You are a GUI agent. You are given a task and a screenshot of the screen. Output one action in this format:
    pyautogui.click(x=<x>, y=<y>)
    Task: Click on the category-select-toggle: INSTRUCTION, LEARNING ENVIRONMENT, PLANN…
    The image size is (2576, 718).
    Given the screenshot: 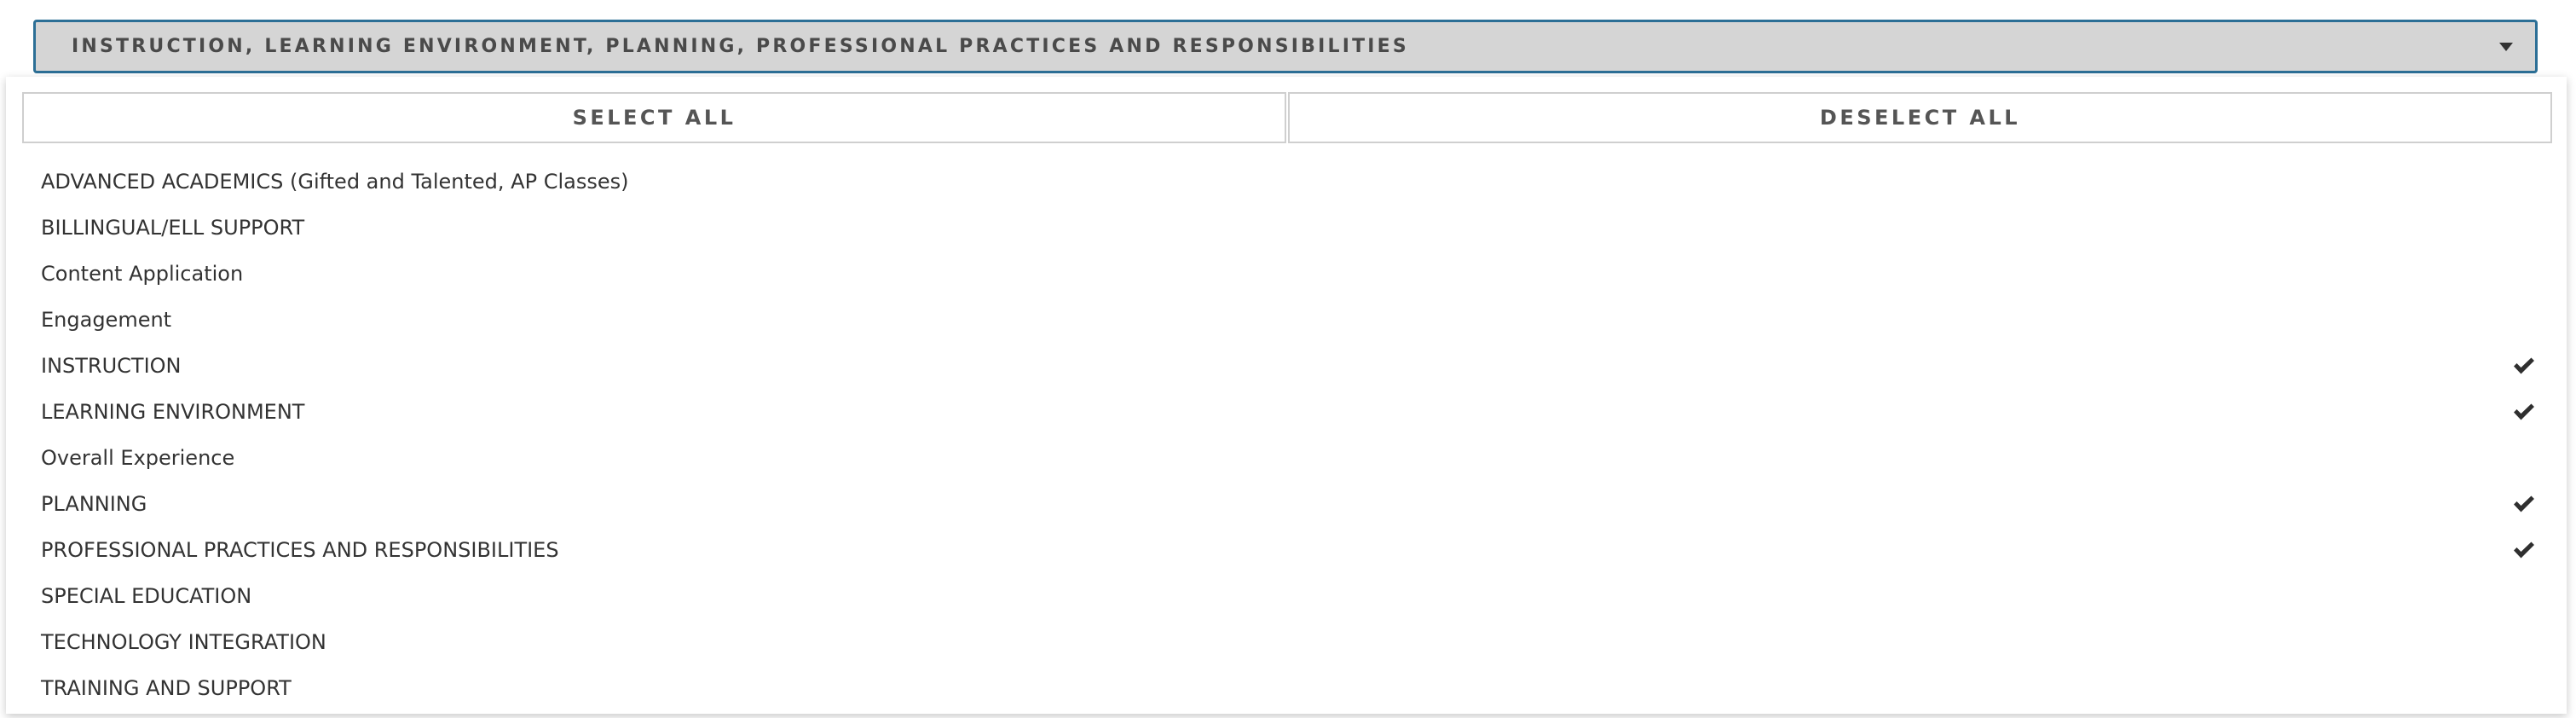 What is the action you would take?
    pyautogui.click(x=1285, y=46)
    